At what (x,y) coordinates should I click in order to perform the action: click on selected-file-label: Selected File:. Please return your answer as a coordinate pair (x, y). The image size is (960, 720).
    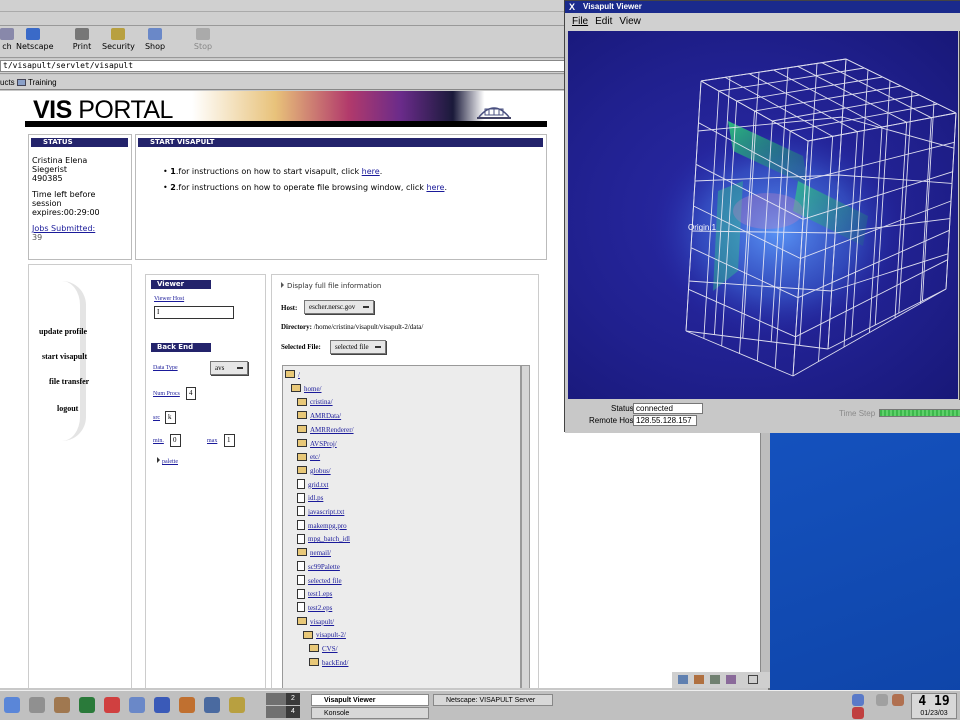
    Looking at the image, I should click on (301, 347).